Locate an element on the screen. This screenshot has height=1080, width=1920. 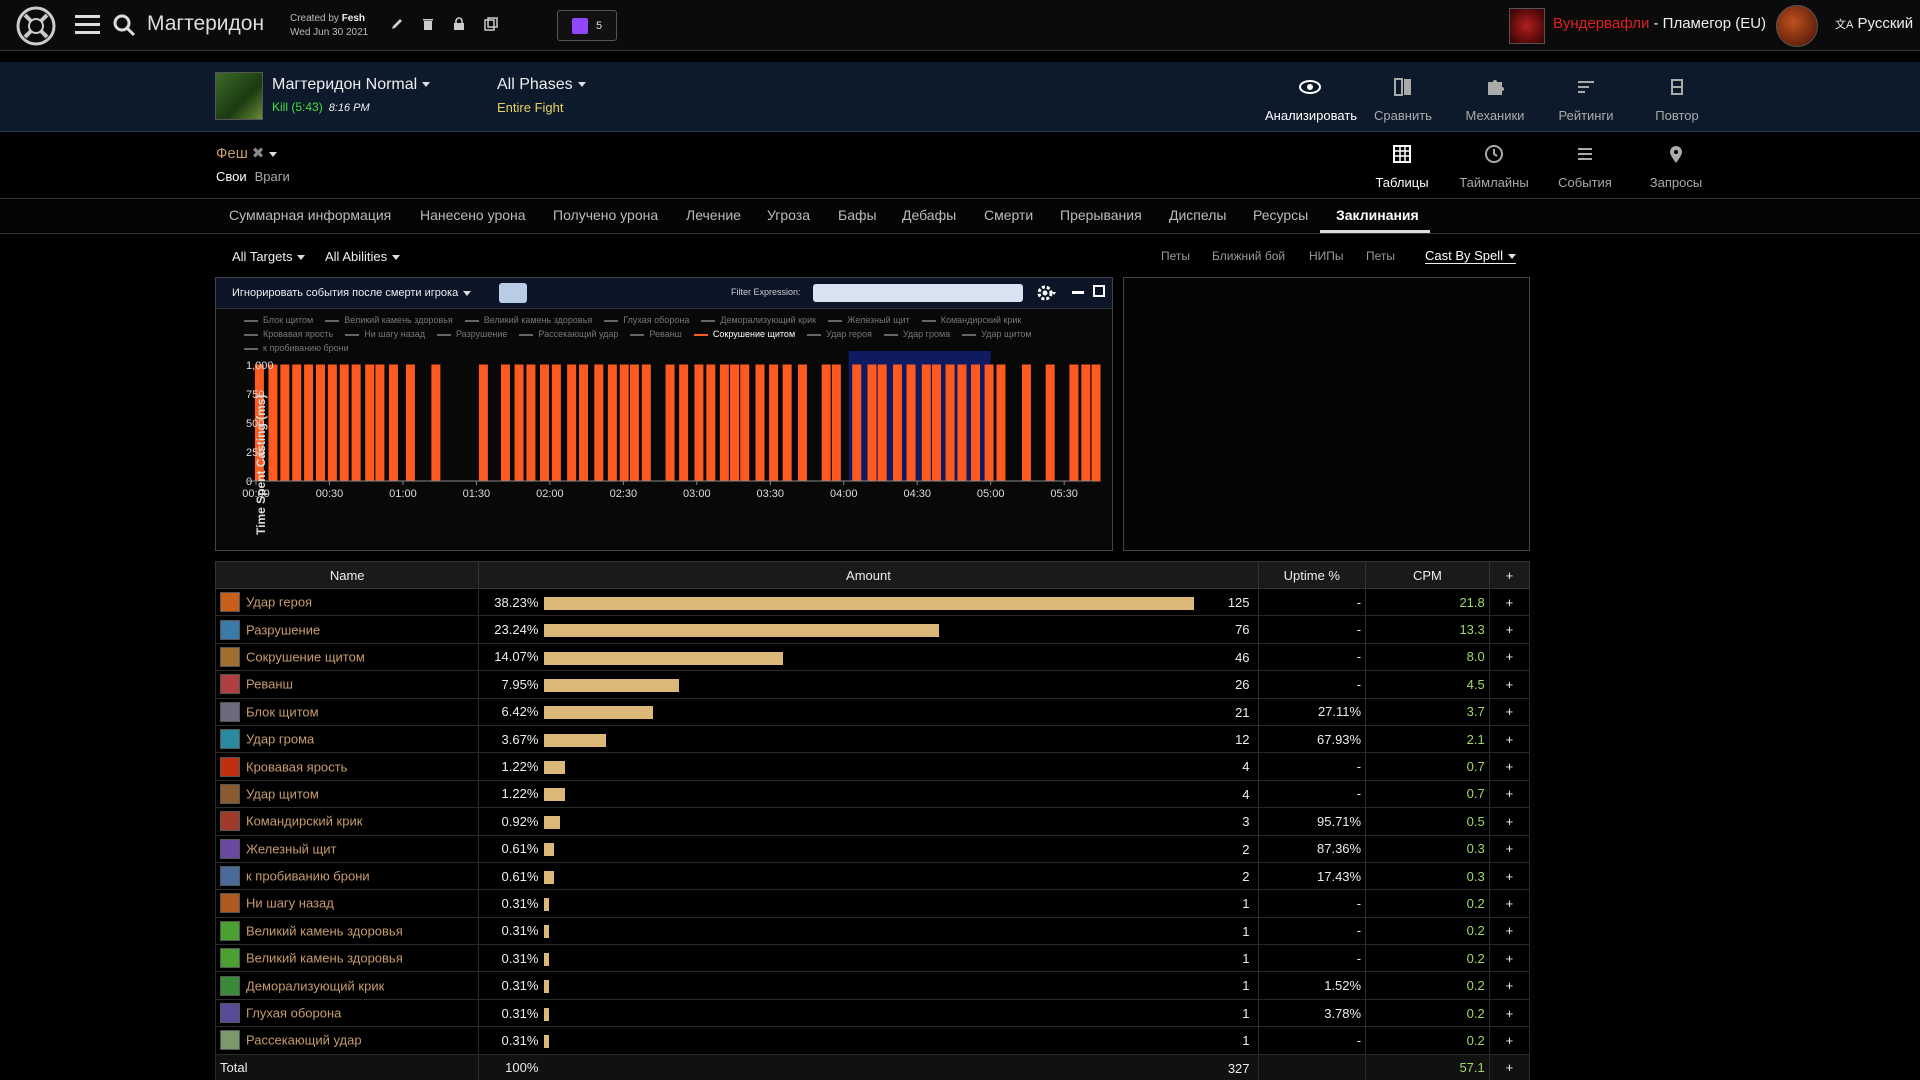
table-row: Глухая оборона 0.31% 1 3.78% 0.2 + is located at coordinates (872, 1013).